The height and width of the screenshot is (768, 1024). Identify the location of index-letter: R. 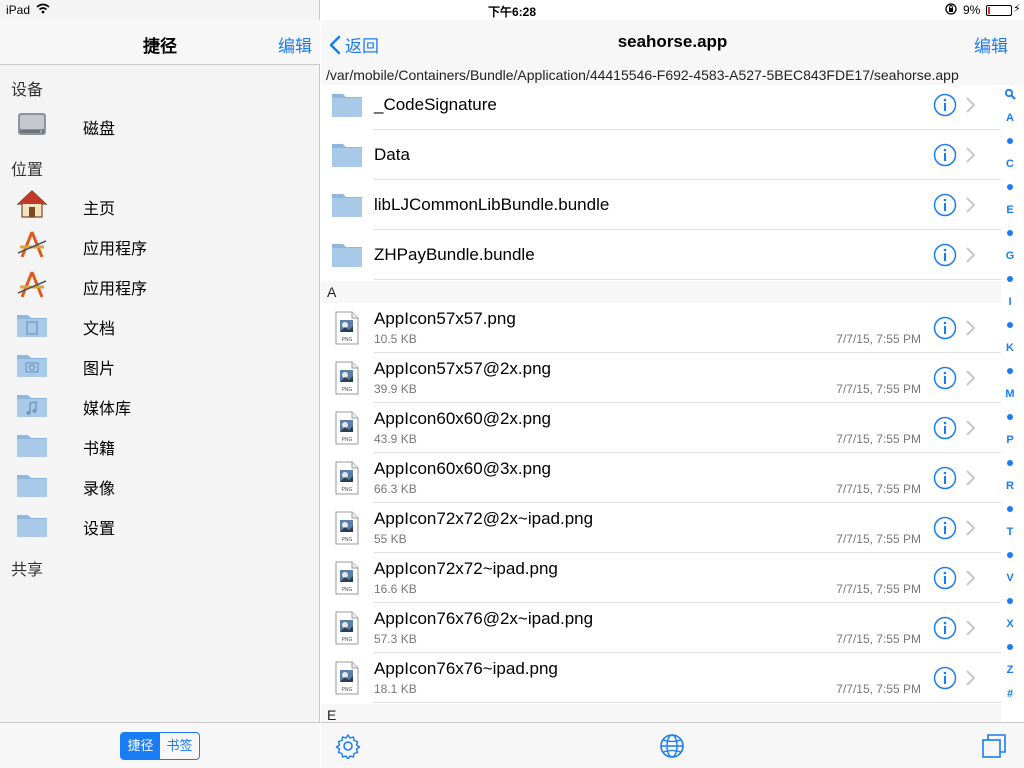
(1010, 486).